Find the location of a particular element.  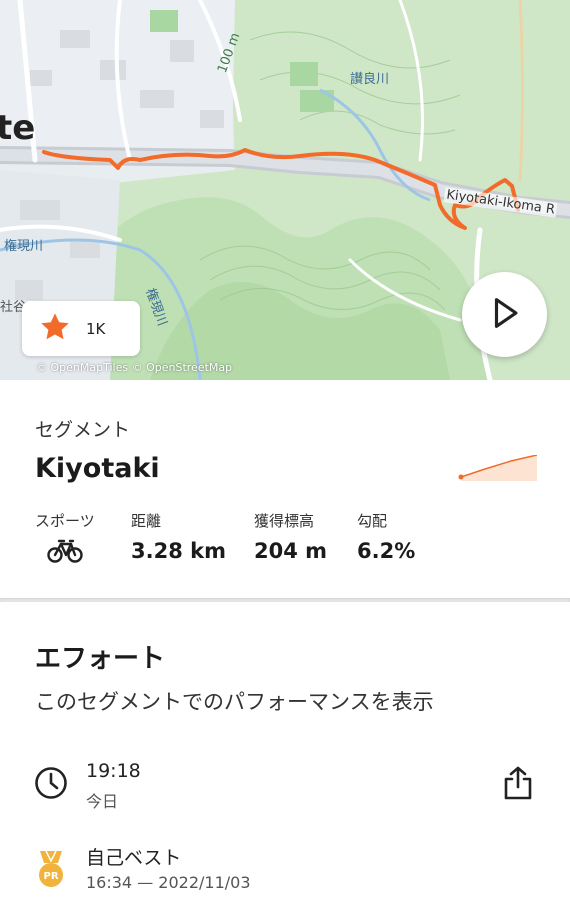

map-river-label-gongen: 権現川 is located at coordinates (24, 246).